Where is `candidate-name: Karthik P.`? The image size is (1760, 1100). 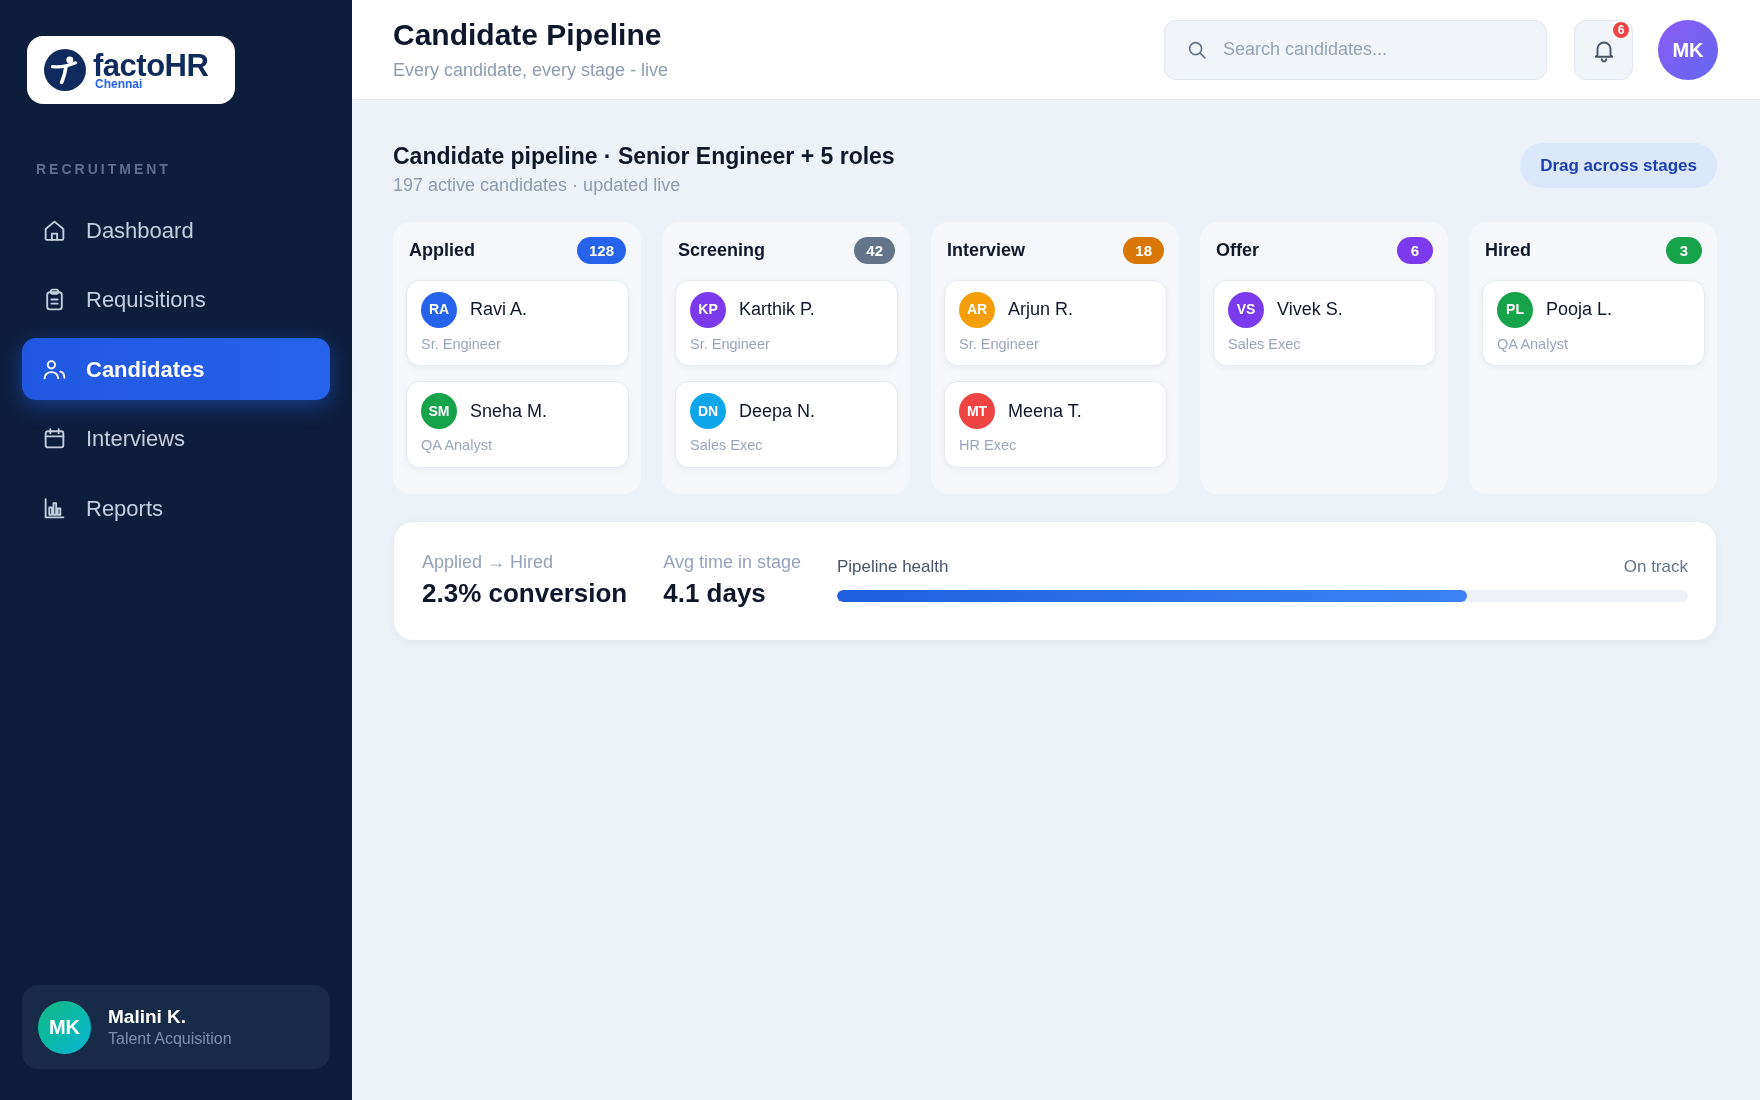
candidate-name: Karthik P. is located at coordinates (777, 310).